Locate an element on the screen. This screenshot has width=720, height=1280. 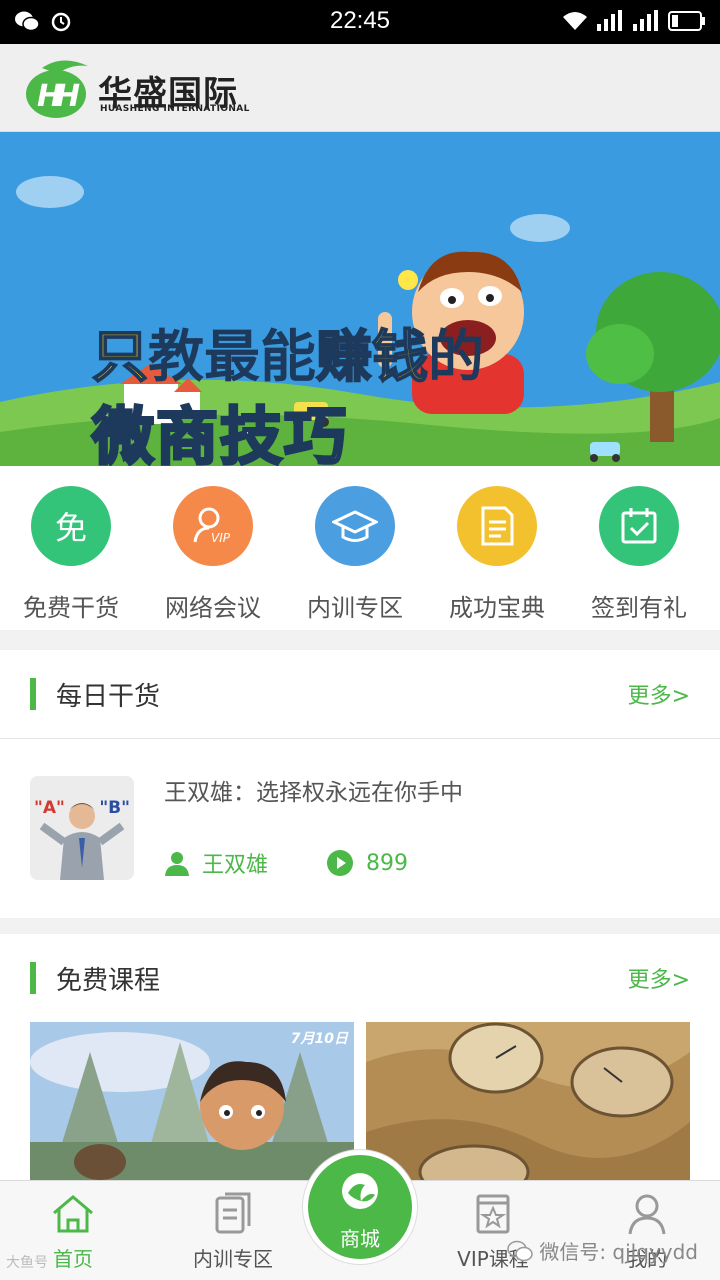
banner-headline: 只教最能赚钱的 is located at coordinates (287, 352).